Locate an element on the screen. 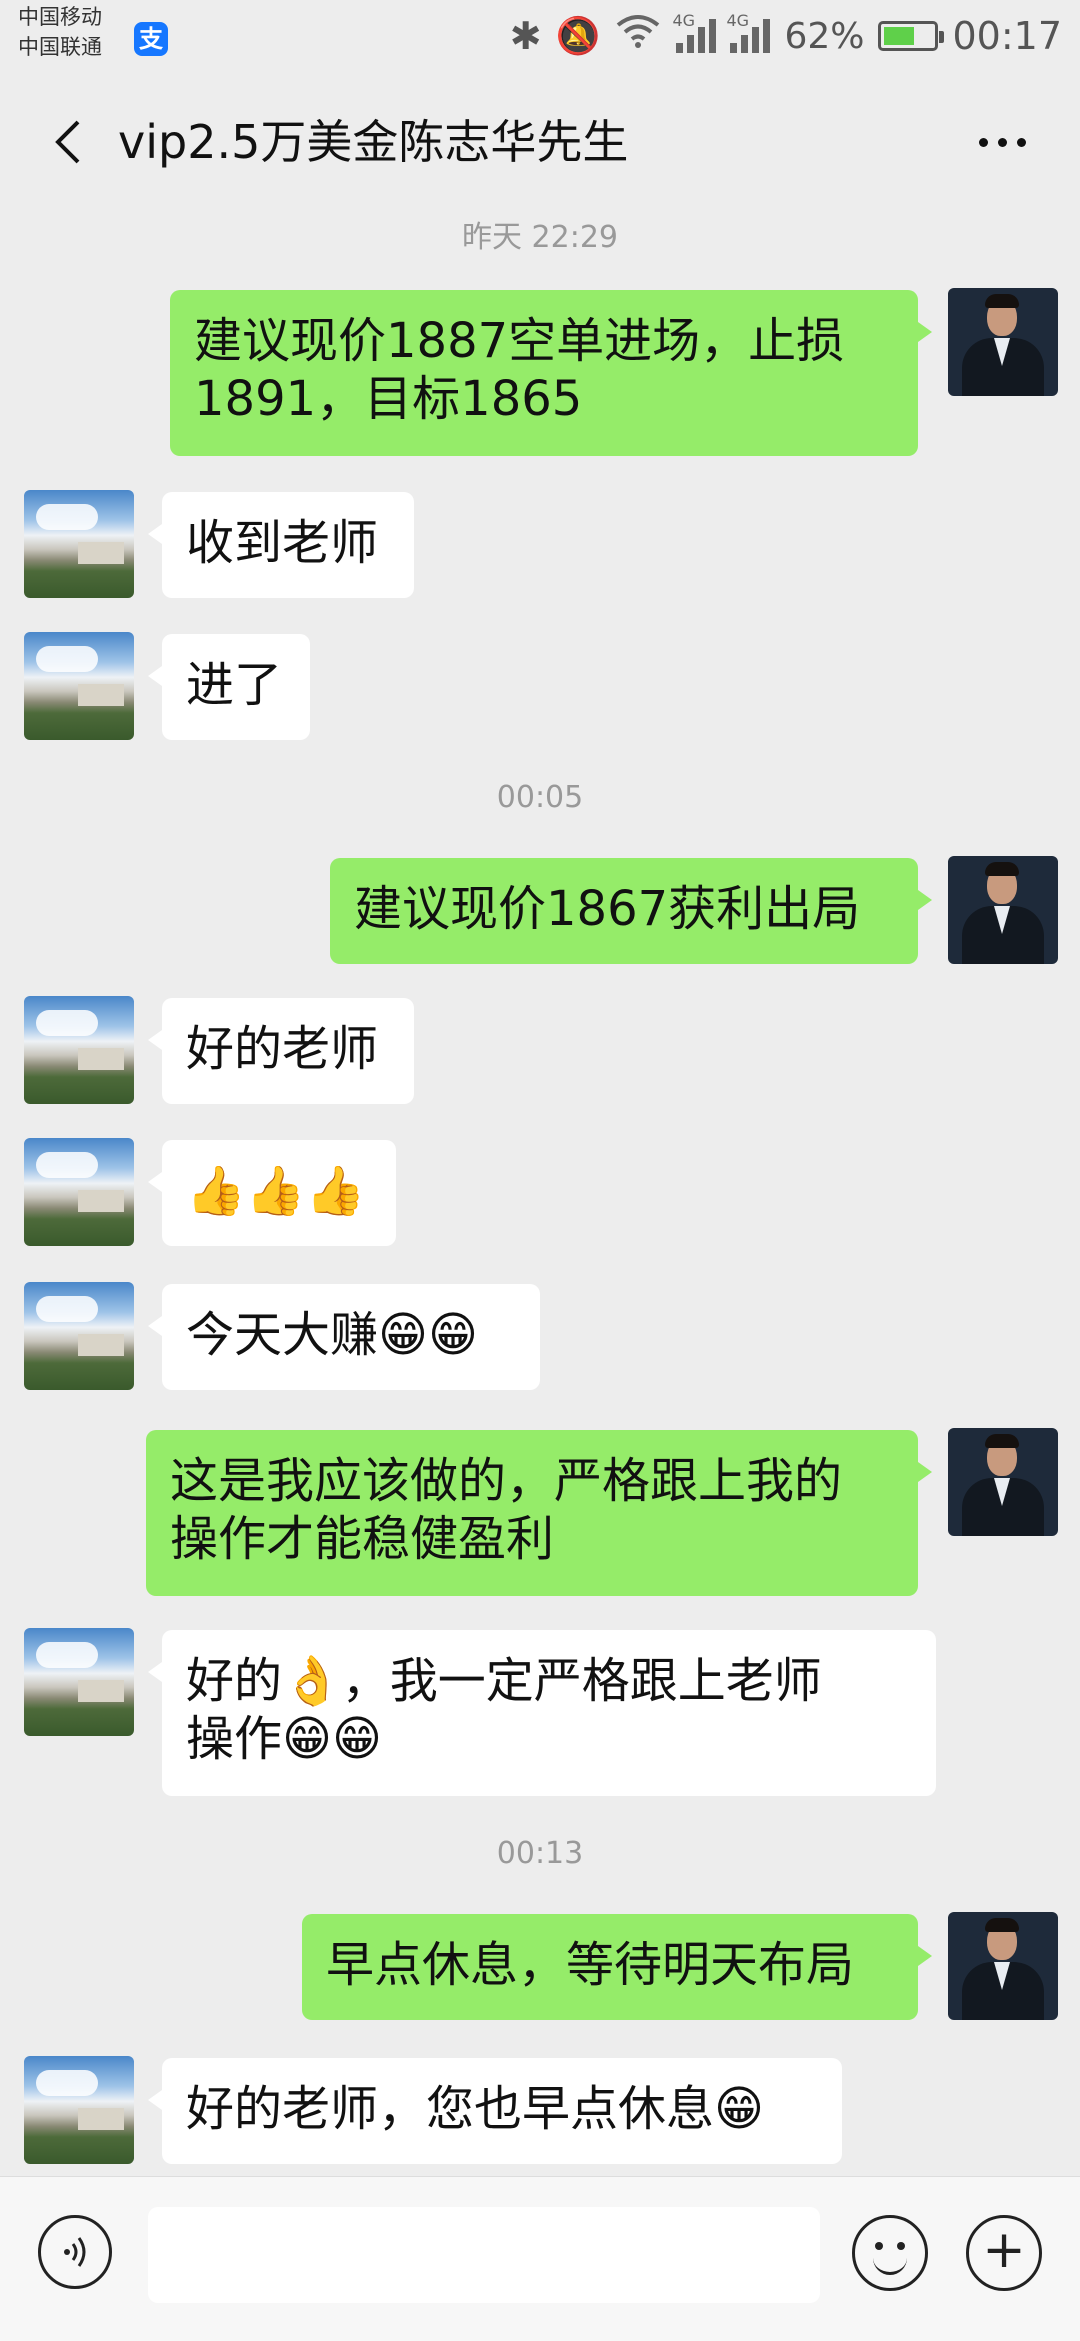 Image resolution: width=1080 pixels, height=2341 pixels. chat-title: vip2.5万美金陈志华先生 is located at coordinates (373, 142).